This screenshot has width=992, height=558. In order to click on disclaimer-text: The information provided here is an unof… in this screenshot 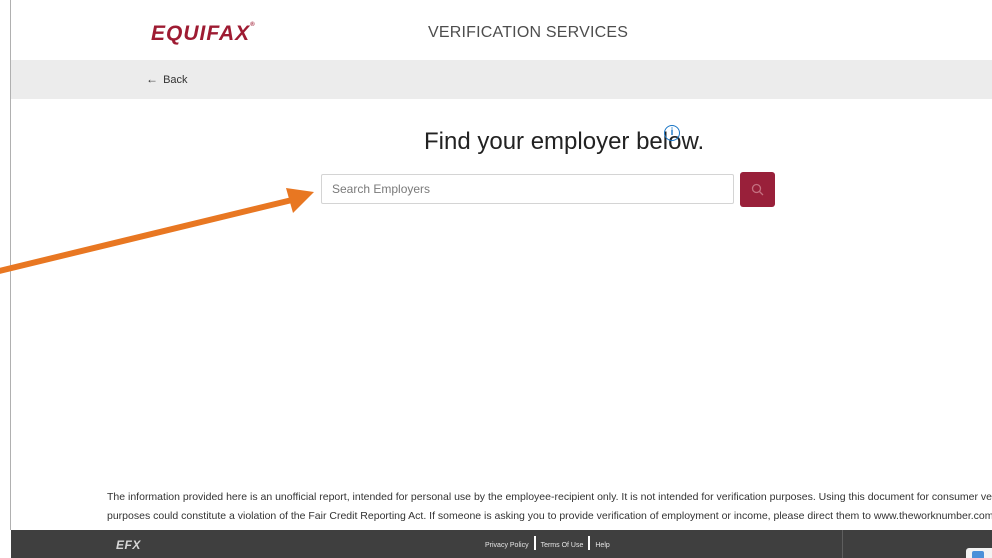, I will do `click(549, 507)`.